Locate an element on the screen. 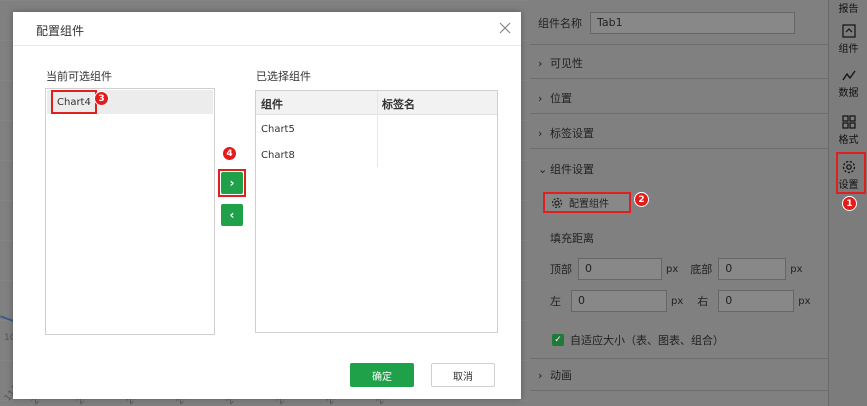 The image size is (867, 406). nav-style-label: 格式 is located at coordinates (848, 140).